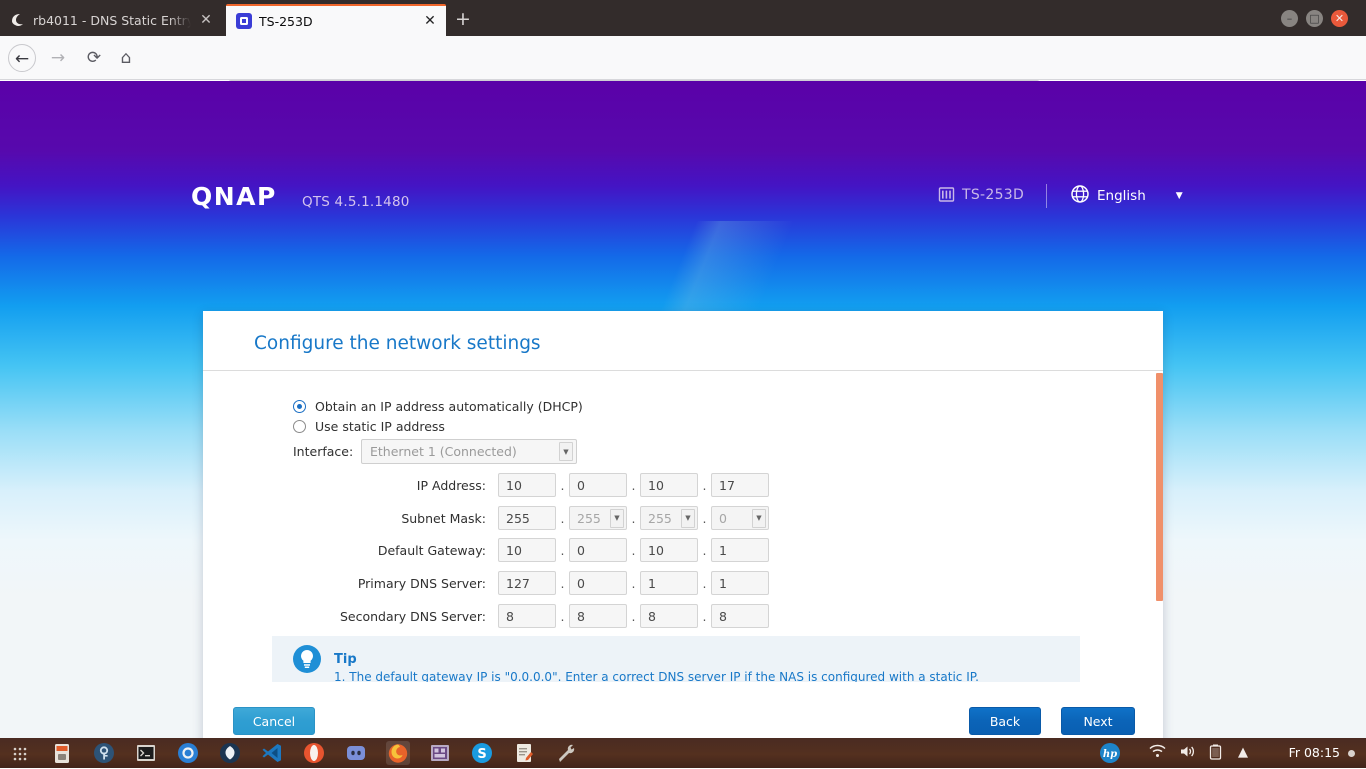  What do you see at coordinates (443, 451) in the screenshot?
I see `interface-value: Ethernet 1 (Connected)` at bounding box center [443, 451].